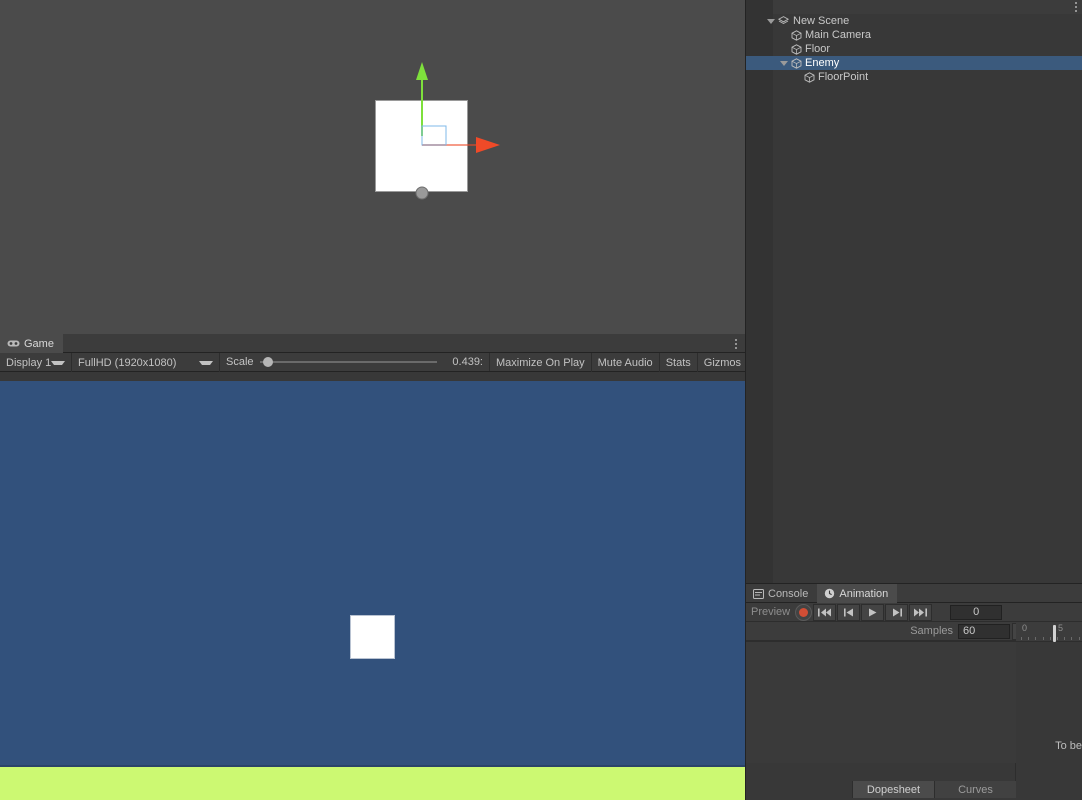  Describe the element at coordinates (422, 71) in the screenshot. I see `gizmo-y-arrow` at that location.